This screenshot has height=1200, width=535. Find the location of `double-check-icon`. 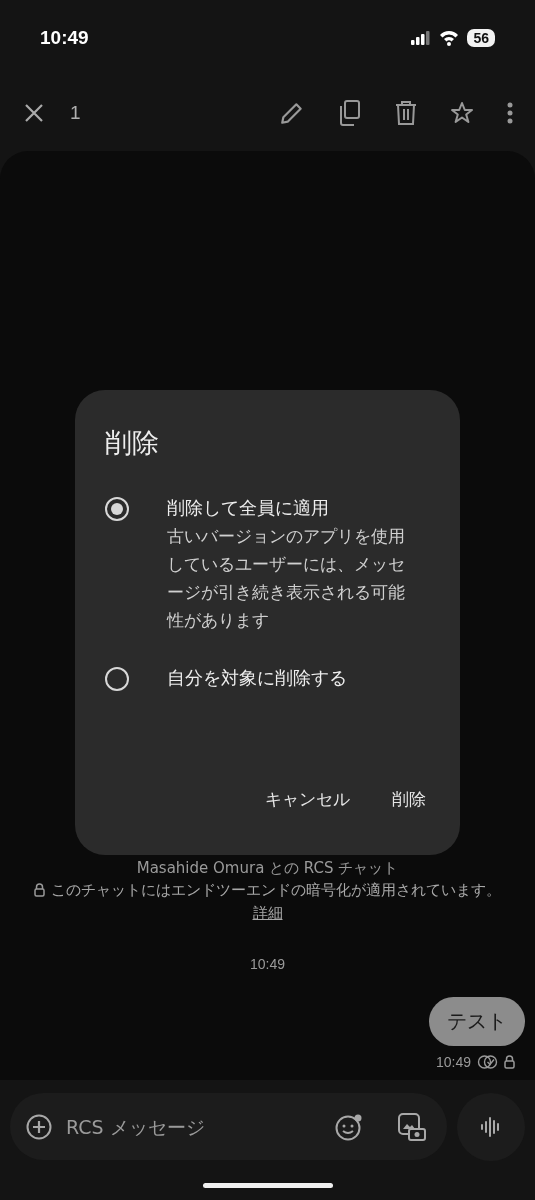

double-check-icon is located at coordinates (487, 1062).